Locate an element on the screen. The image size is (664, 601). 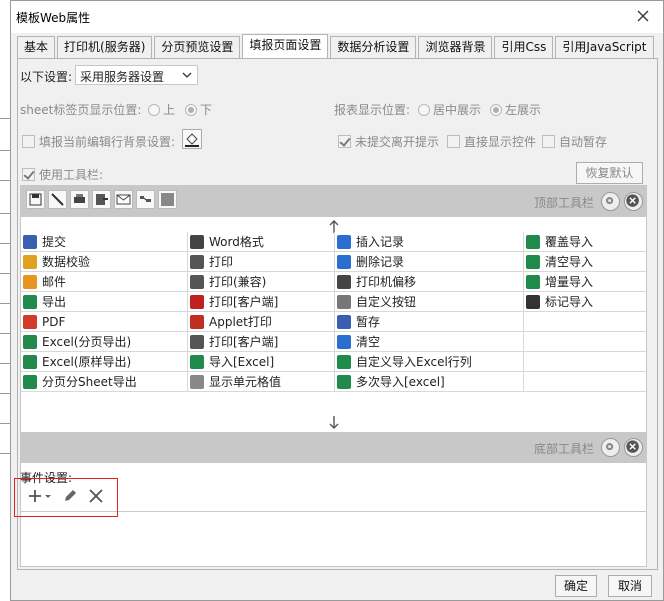
tab-fill-page: 填报页面设置 is located at coordinates (285, 46).